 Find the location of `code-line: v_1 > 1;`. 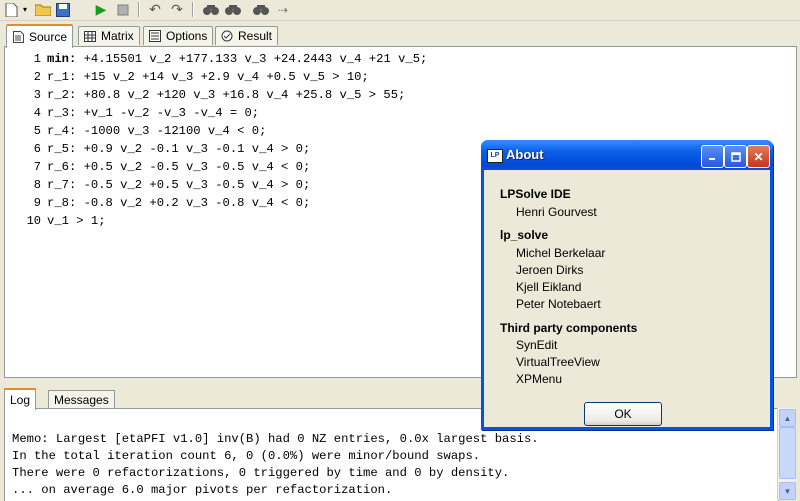

code-line: v_1 > 1; is located at coordinates (76, 221).